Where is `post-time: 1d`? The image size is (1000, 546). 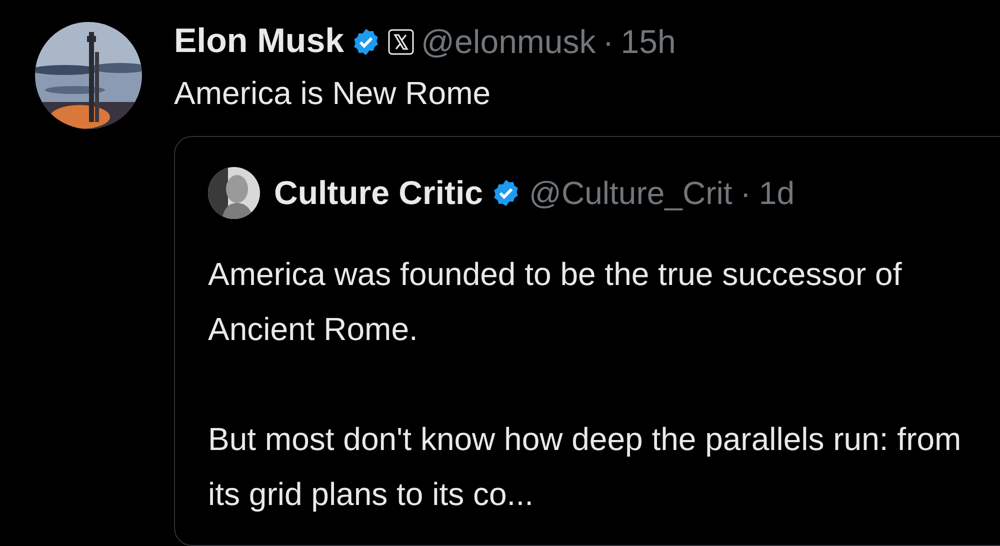 post-time: 1d is located at coordinates (776, 193).